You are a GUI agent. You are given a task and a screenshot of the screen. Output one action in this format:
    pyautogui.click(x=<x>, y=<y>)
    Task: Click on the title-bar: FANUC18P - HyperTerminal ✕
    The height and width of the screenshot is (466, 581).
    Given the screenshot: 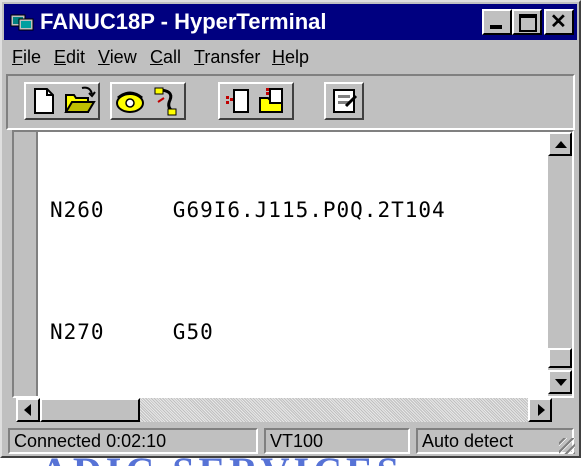 What is the action you would take?
    pyautogui.click(x=290, y=22)
    